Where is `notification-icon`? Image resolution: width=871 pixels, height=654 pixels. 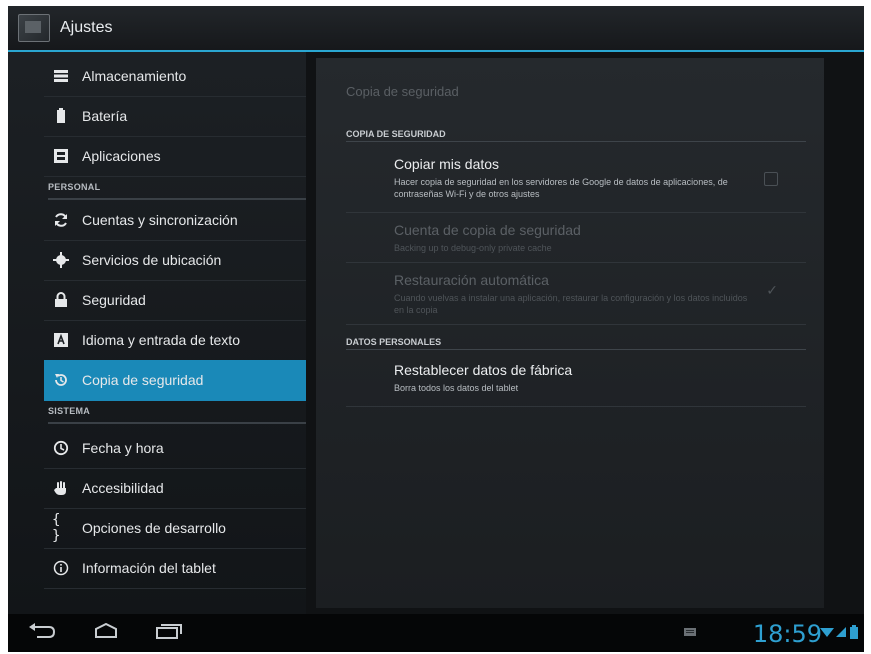
notification-icon is located at coordinates (690, 634).